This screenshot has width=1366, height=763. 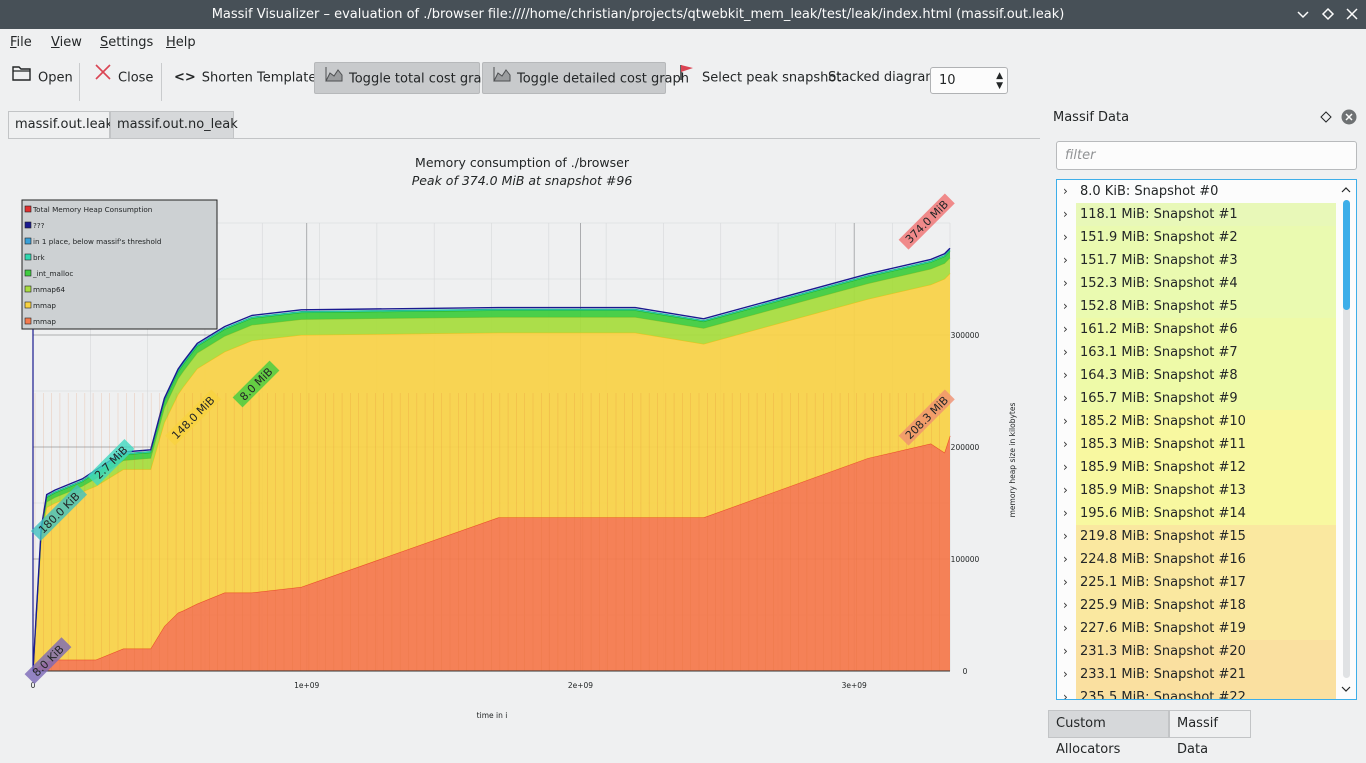 I want to click on filter-placeholder: filter, so click(x=1080, y=155).